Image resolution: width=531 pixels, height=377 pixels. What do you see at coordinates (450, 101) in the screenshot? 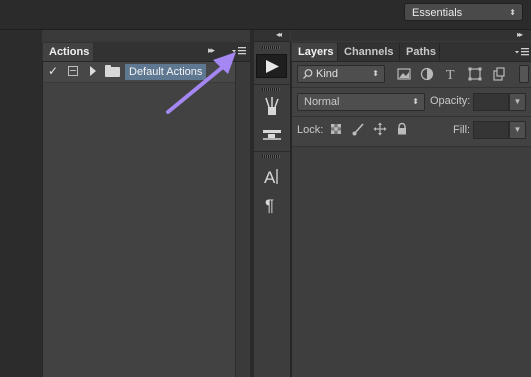
I see `opacity-label: Opacity:` at bounding box center [450, 101].